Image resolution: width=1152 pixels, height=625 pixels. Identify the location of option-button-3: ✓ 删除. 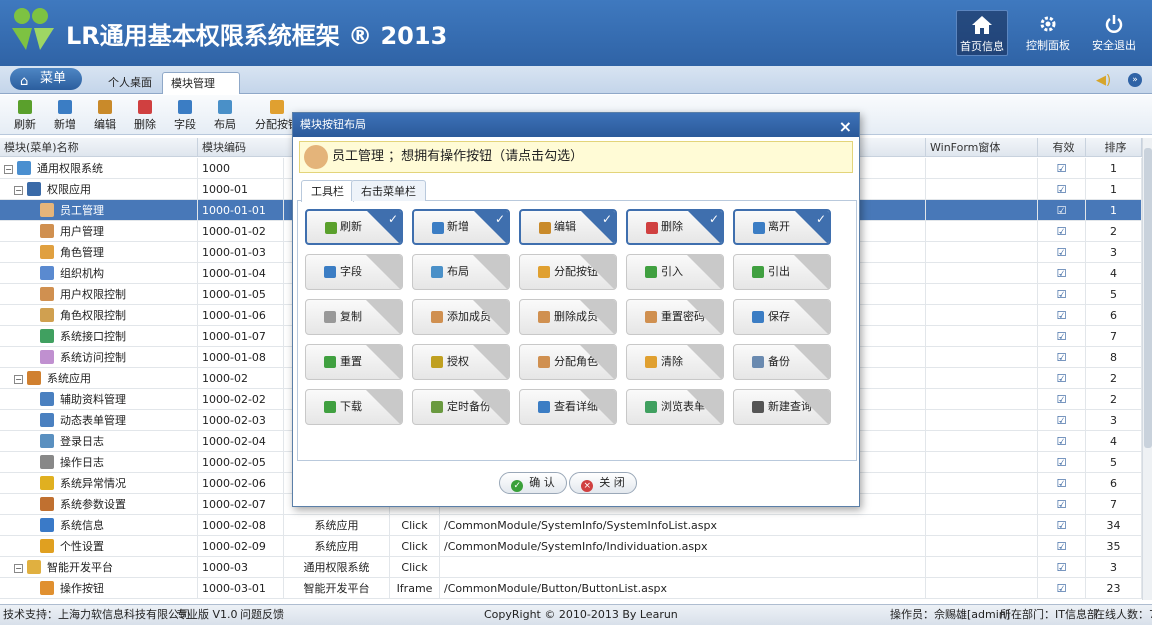
(675, 227).